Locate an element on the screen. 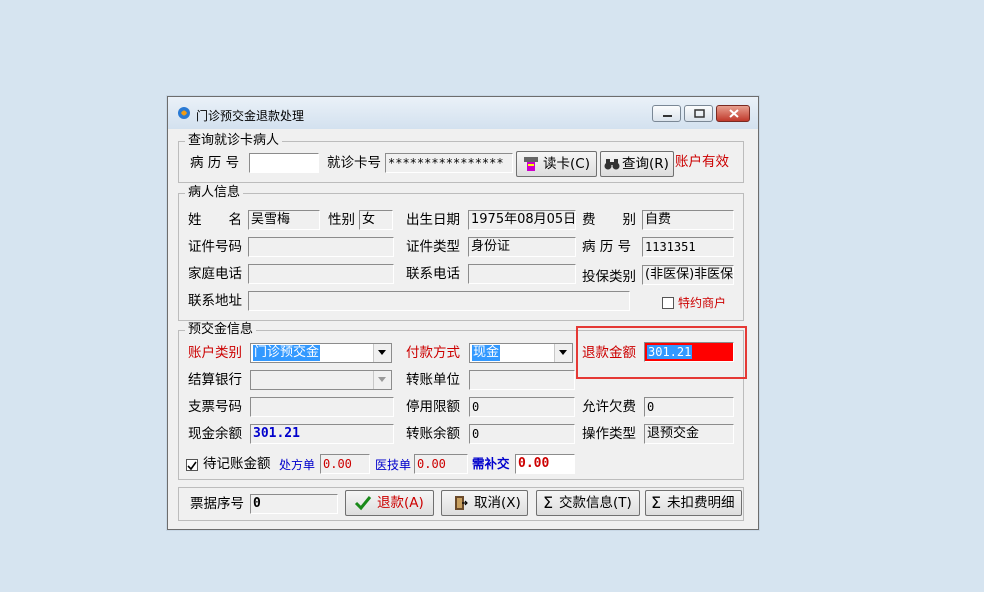 Image resolution: width=984 pixels, height=592 pixels. record-no-field: 1131351 is located at coordinates (688, 247).